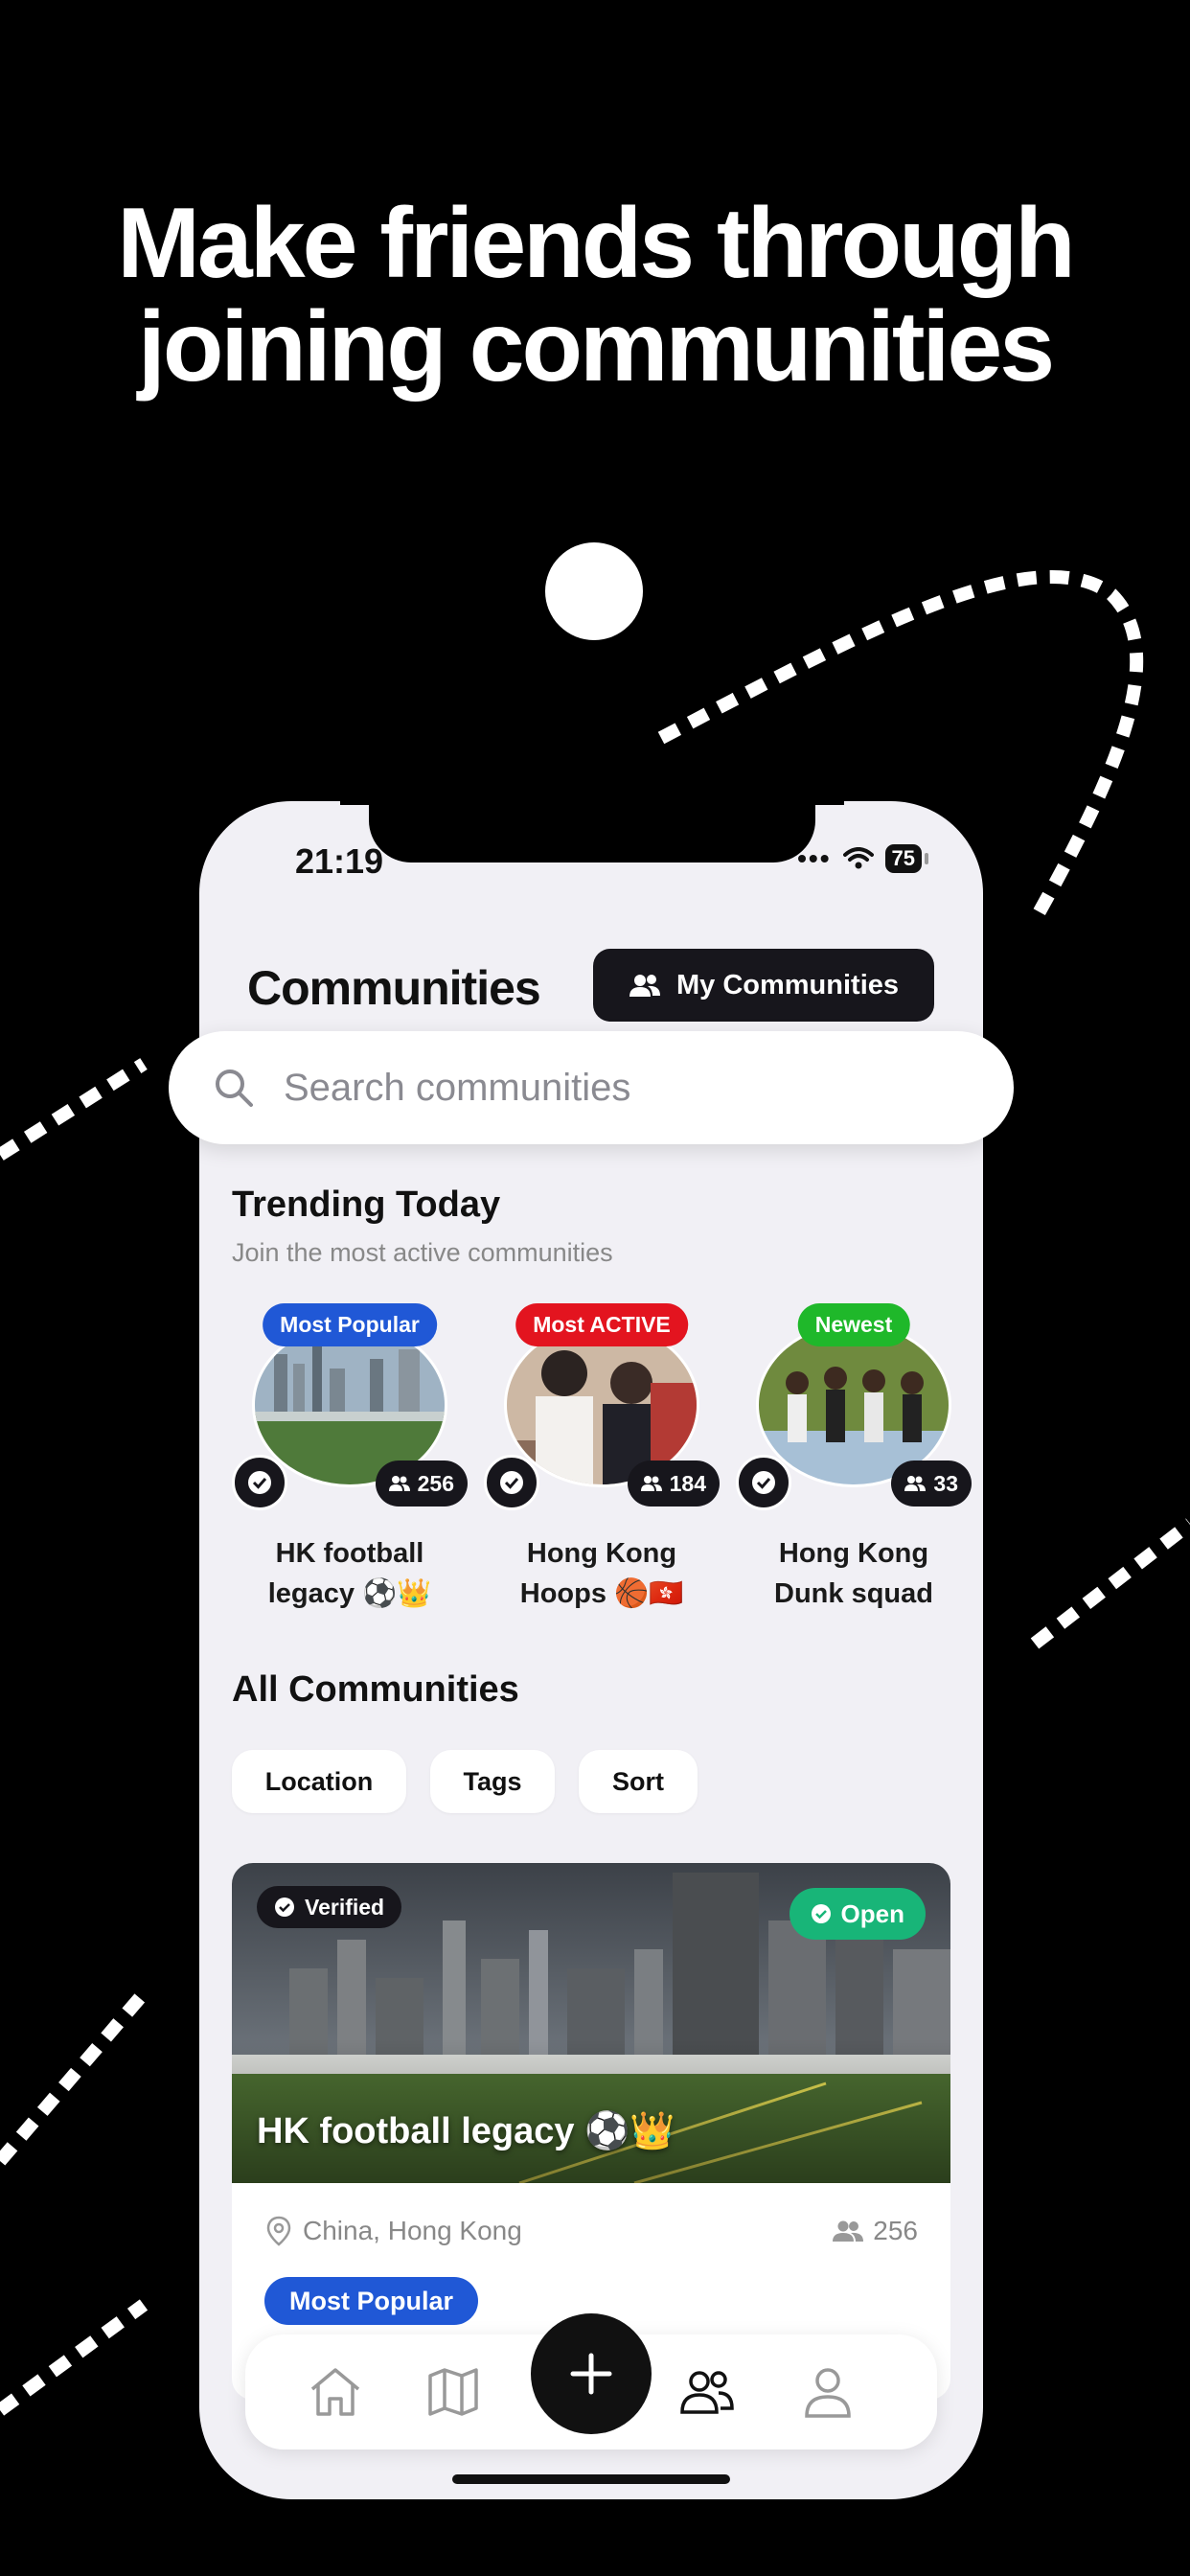  I want to click on community-name-line-2: Dunk squad, so click(854, 1593).